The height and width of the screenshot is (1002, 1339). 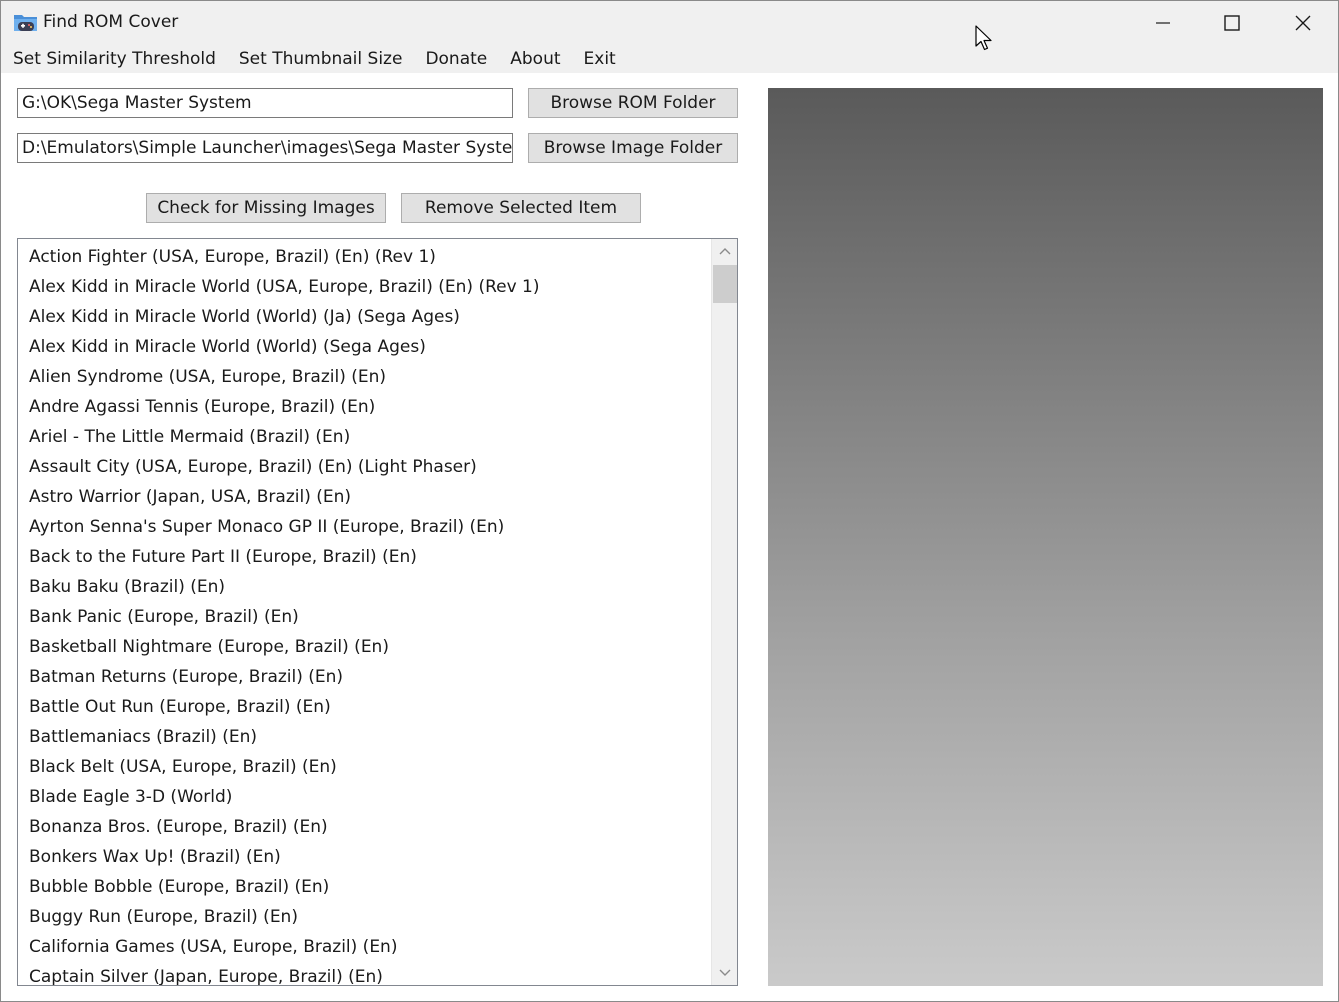 What do you see at coordinates (633, 148) in the screenshot?
I see `browse-image-folder-button: Browse Image Folder` at bounding box center [633, 148].